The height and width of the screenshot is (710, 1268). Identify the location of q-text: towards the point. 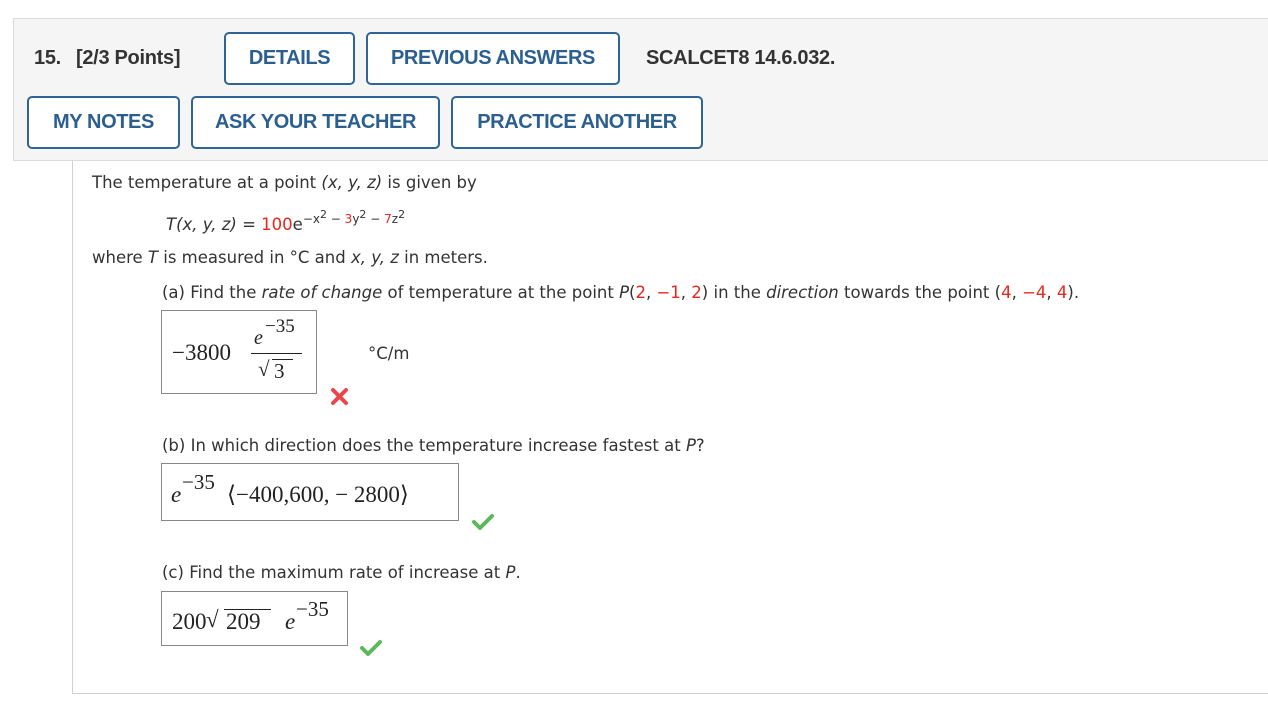
(916, 292).